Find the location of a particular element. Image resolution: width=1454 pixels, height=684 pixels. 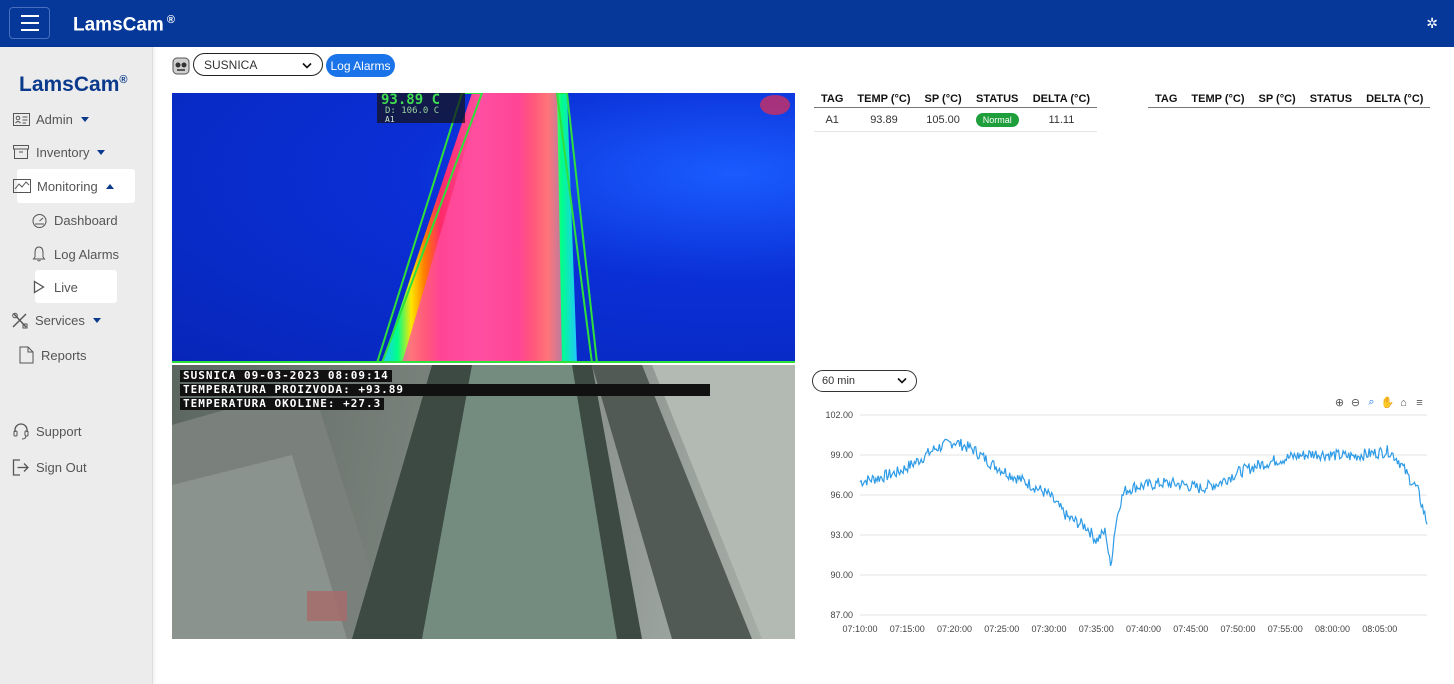

top-navbar: LamsCam ® ✲ is located at coordinates (727, 23).